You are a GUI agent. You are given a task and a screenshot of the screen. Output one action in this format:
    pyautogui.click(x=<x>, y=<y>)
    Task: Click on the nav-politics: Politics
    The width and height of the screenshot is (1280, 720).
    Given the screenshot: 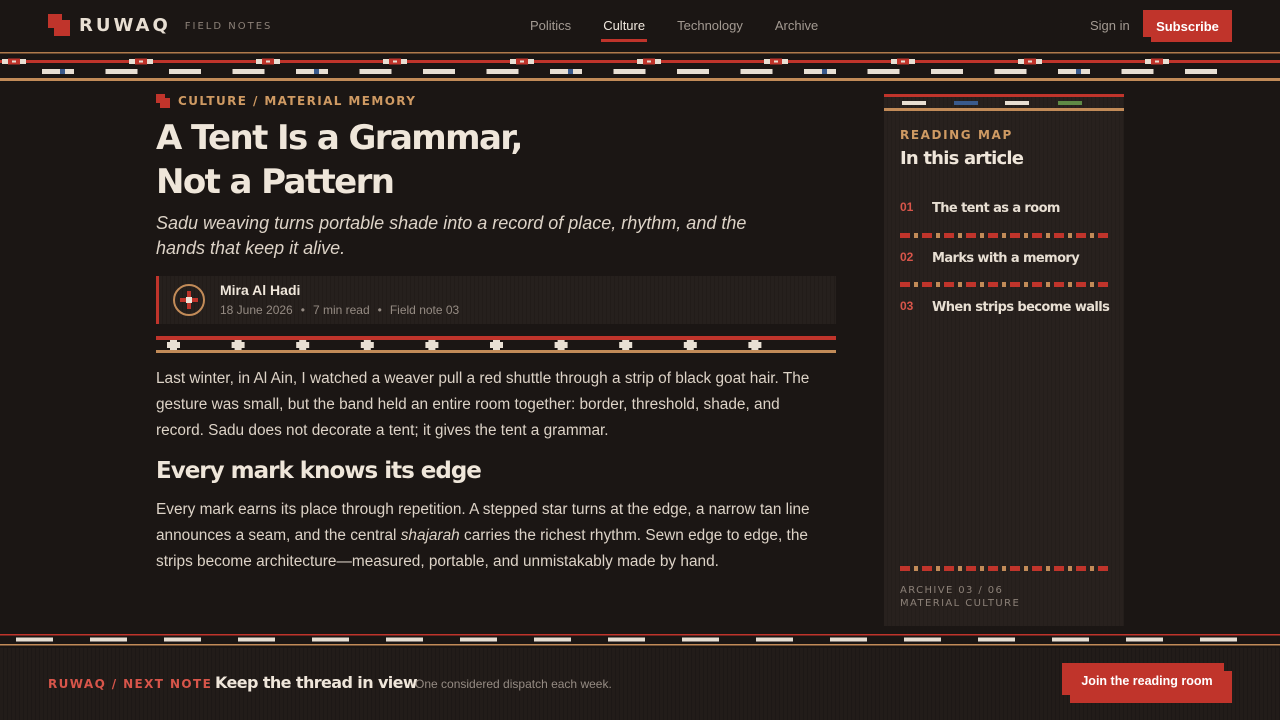 What is the action you would take?
    pyautogui.click(x=550, y=25)
    